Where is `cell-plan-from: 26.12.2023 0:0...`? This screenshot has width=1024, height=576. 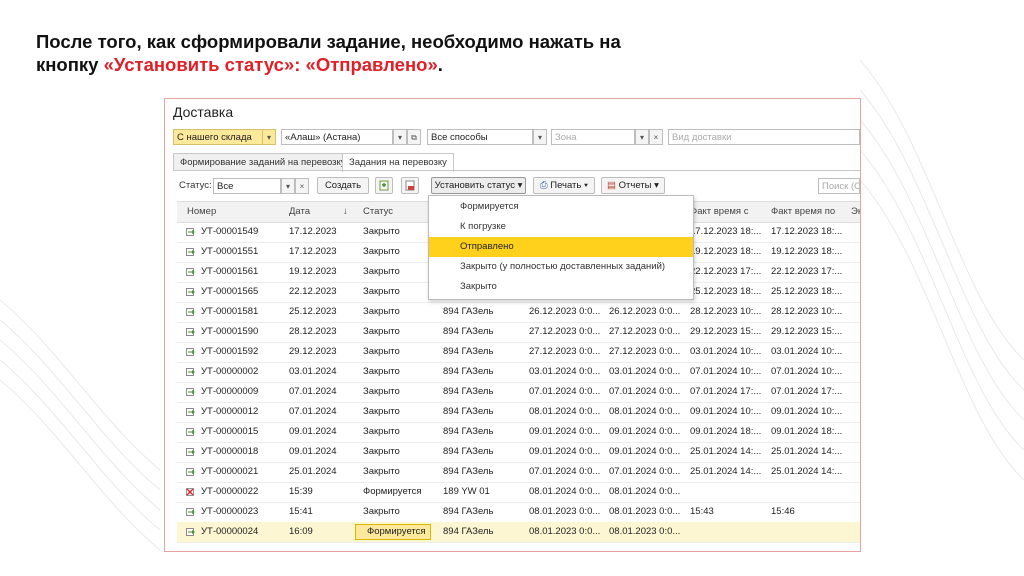
cell-plan-from: 26.12.2023 0:0... is located at coordinates (565, 311).